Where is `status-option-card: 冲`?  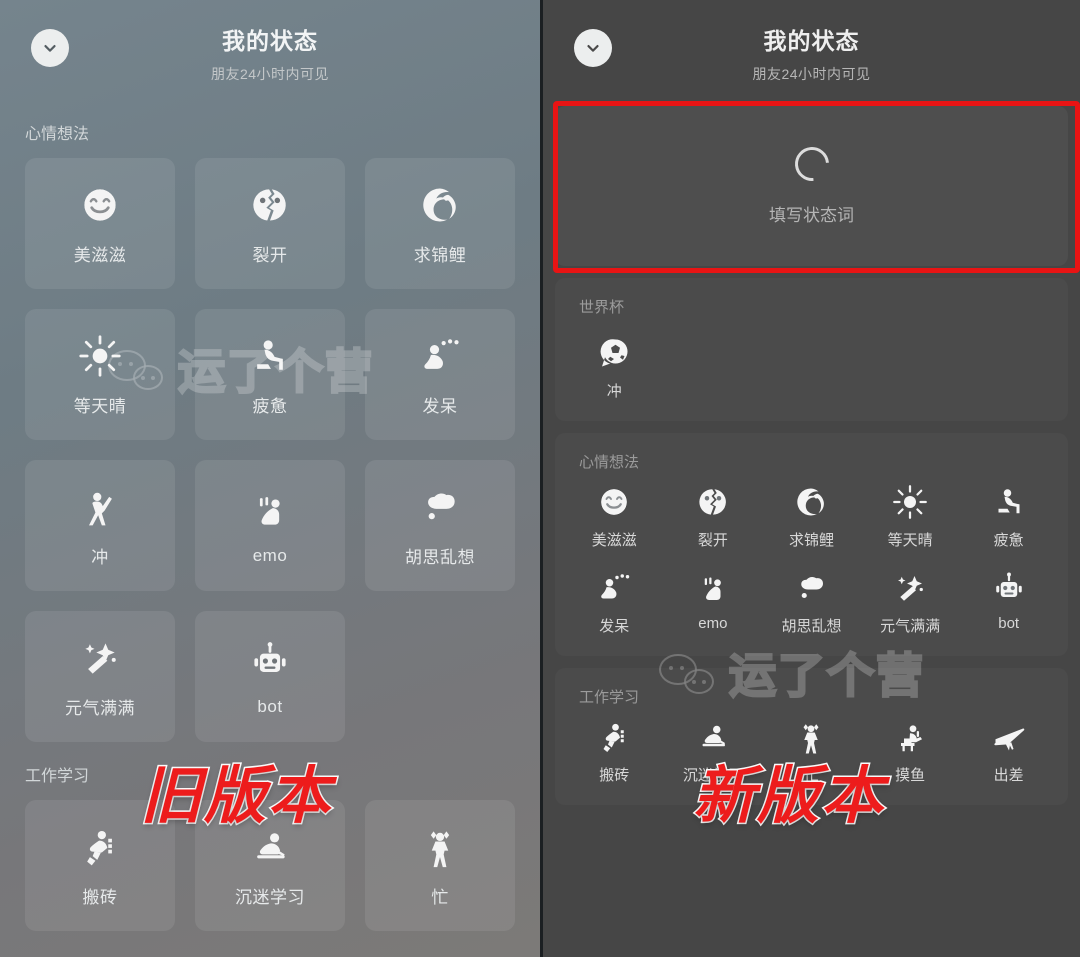 status-option-card: 冲 is located at coordinates (100, 525).